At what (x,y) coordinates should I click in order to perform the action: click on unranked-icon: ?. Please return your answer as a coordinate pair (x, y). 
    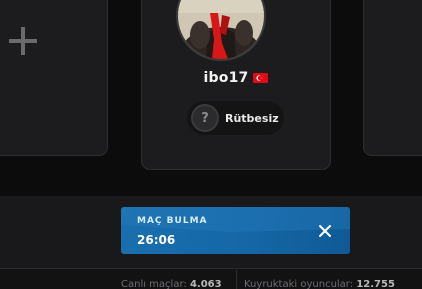
    Looking at the image, I should click on (205, 118).